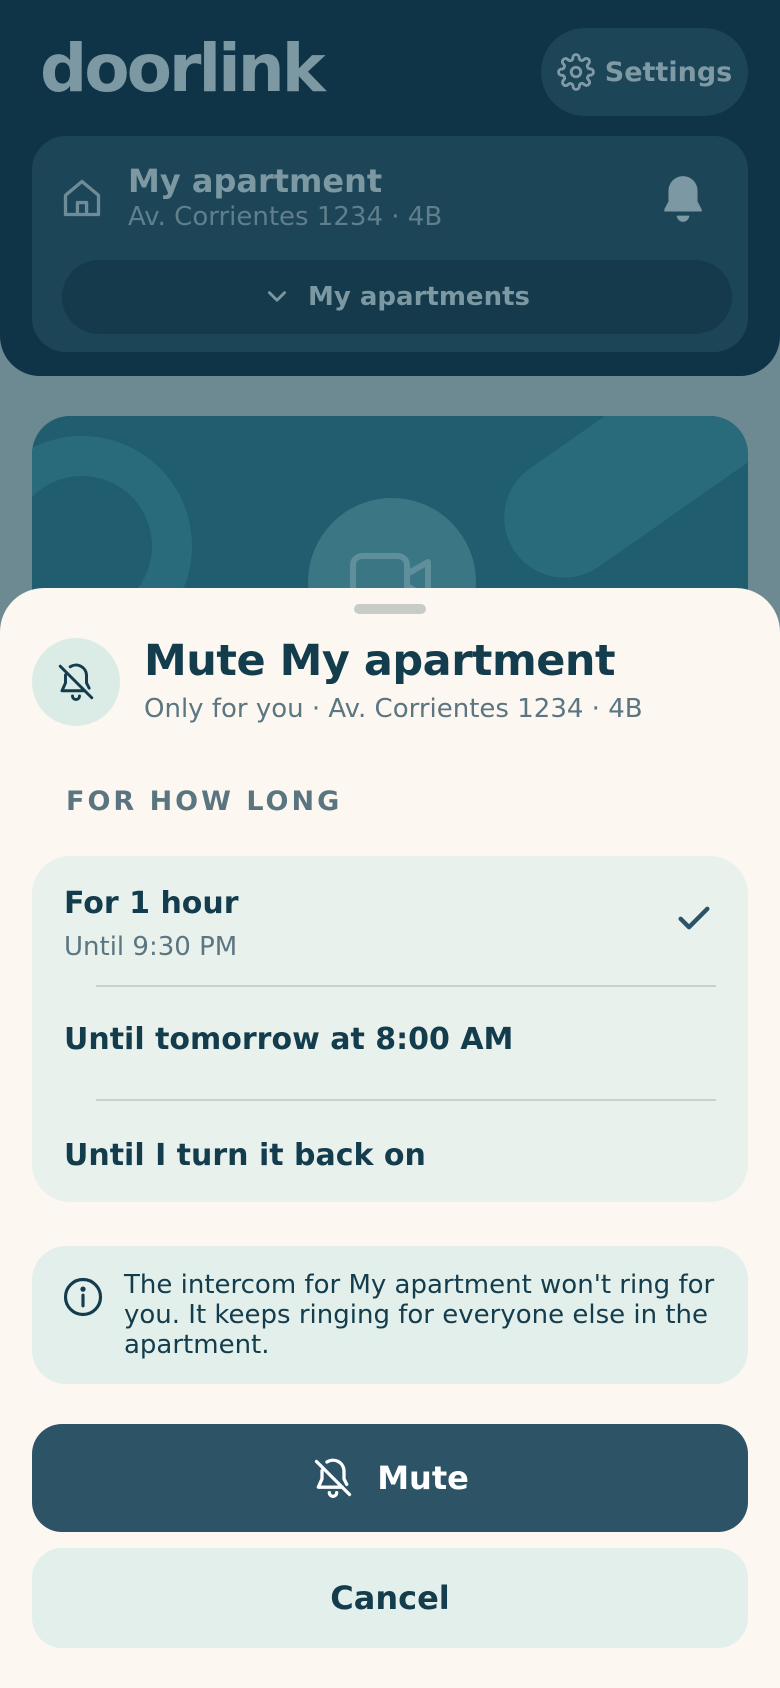 This screenshot has width=780, height=1688. I want to click on section-label-duration: FOR HOW LONG, so click(204, 801).